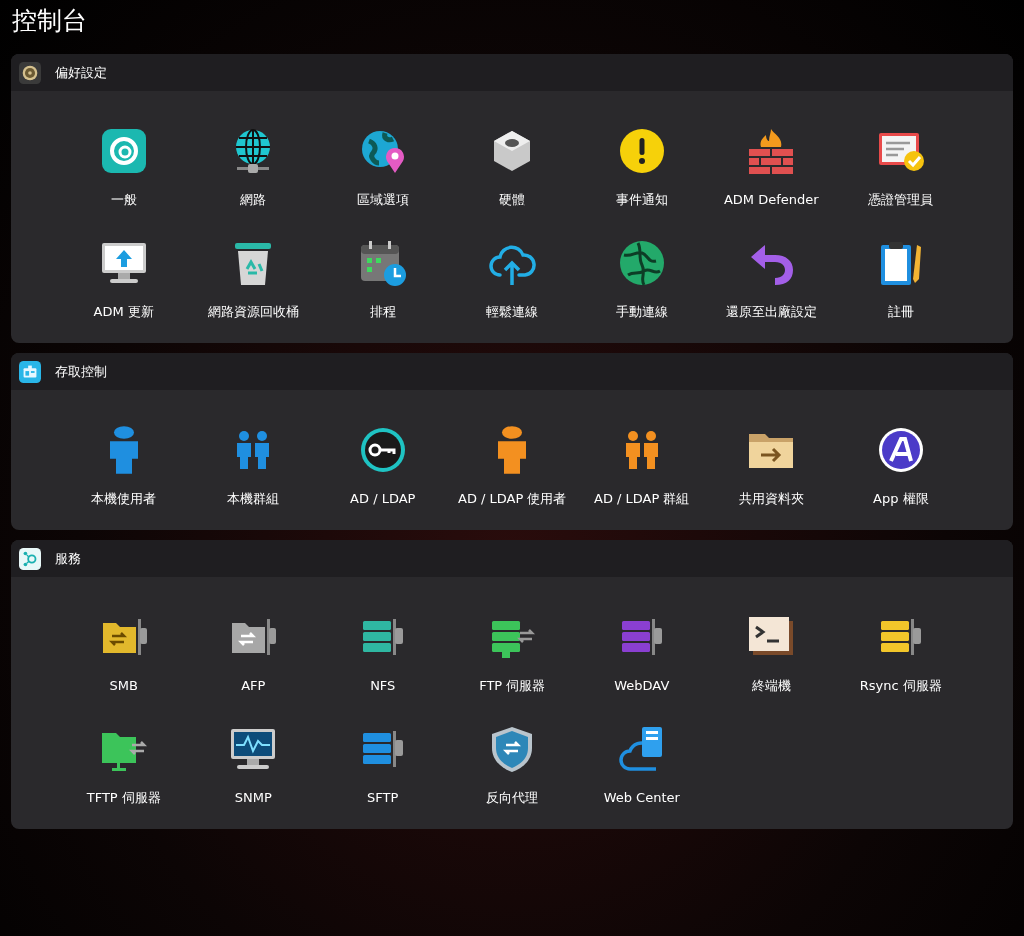 The width and height of the screenshot is (1024, 936). I want to click on app-tile: AD / LDAP, so click(383, 467).